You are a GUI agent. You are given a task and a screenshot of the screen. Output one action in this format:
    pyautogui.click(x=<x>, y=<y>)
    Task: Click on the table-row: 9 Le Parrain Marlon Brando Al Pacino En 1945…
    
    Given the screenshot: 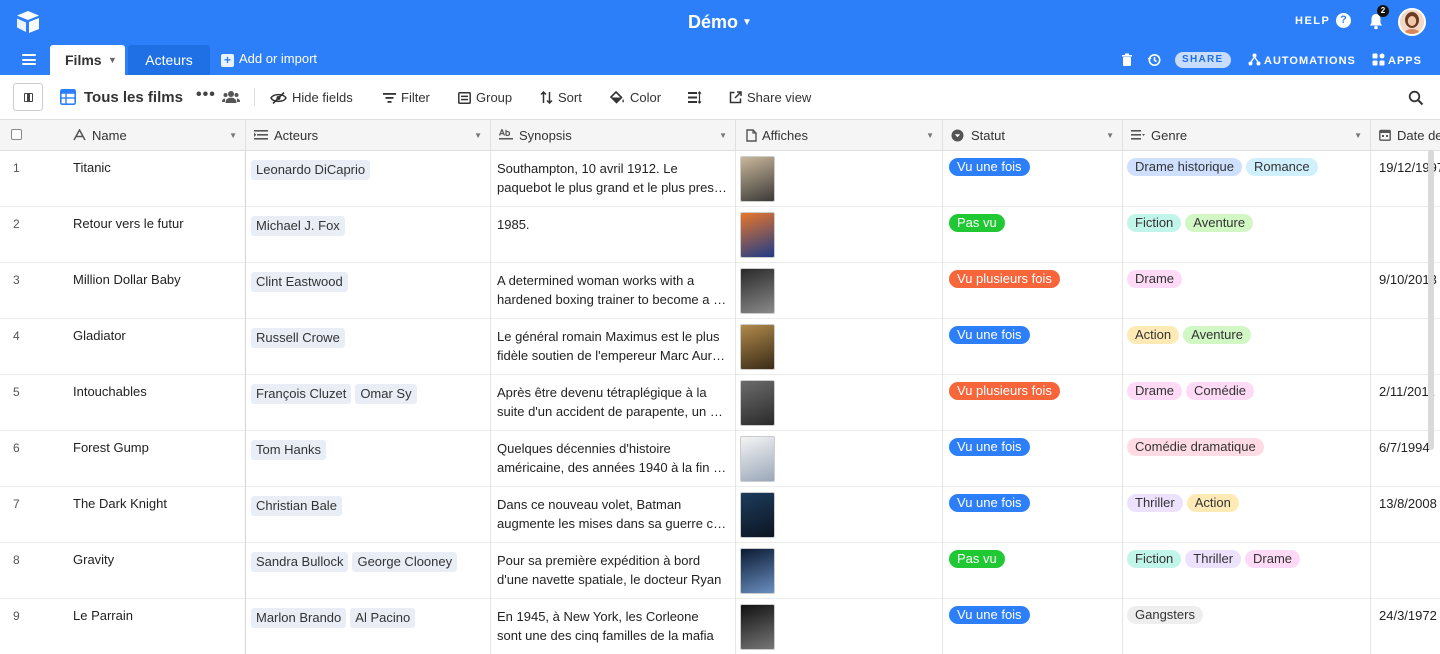 What is the action you would take?
    pyautogui.click(x=720, y=626)
    